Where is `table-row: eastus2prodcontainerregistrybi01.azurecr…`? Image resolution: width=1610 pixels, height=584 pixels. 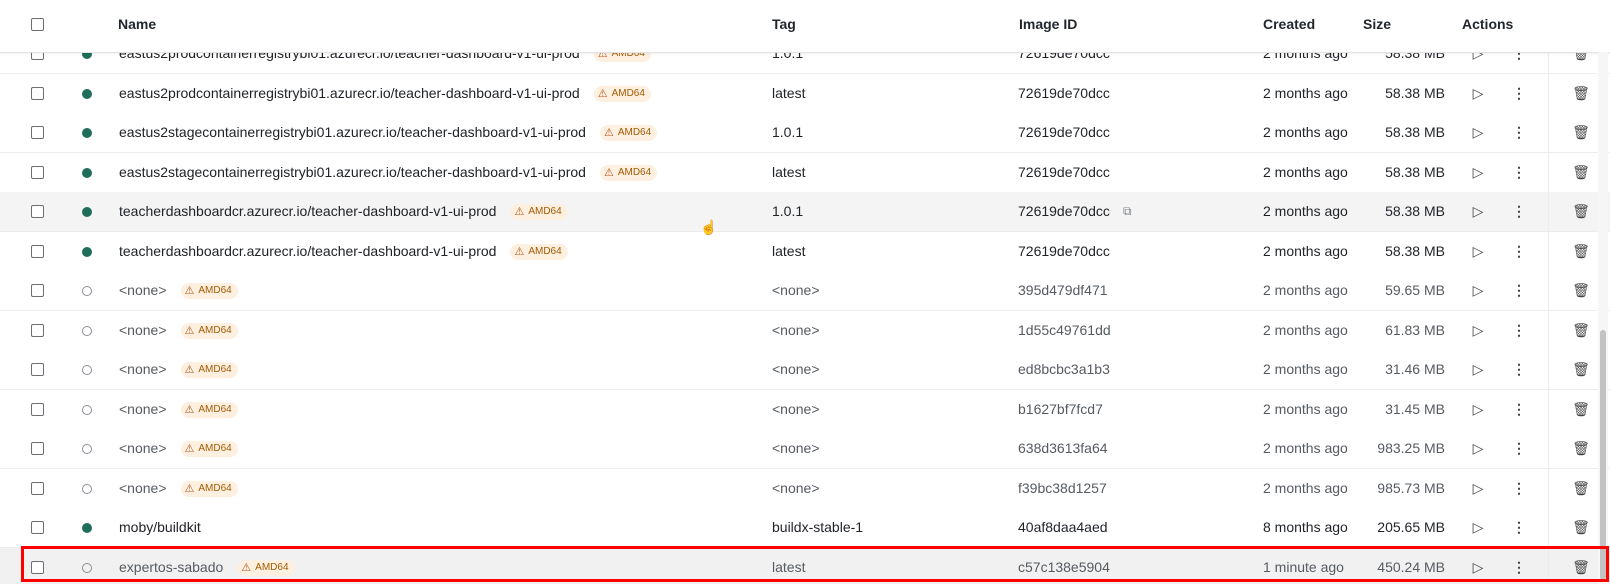 table-row: eastus2prodcontainerregistrybi01.azurecr… is located at coordinates (805, 93).